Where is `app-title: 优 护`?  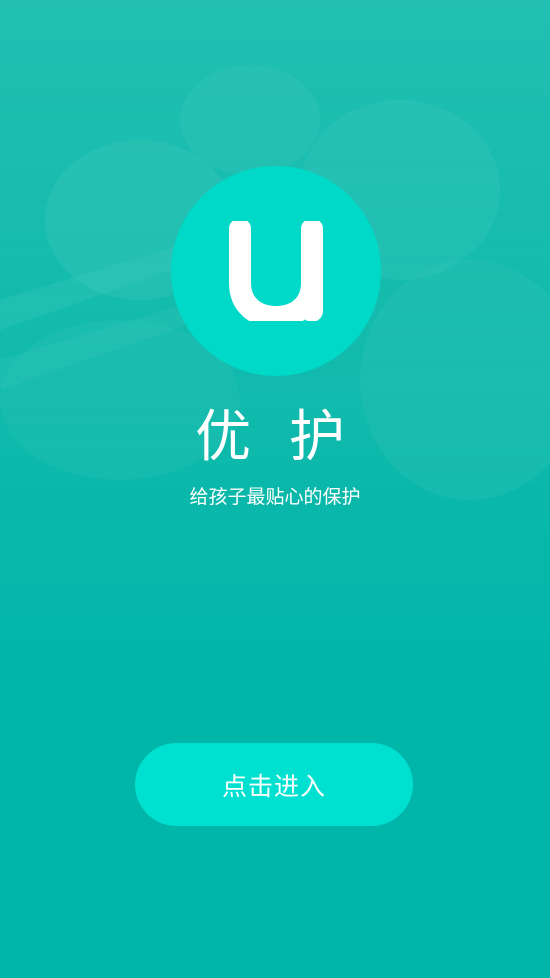 app-title: 优 护 is located at coordinates (275, 437).